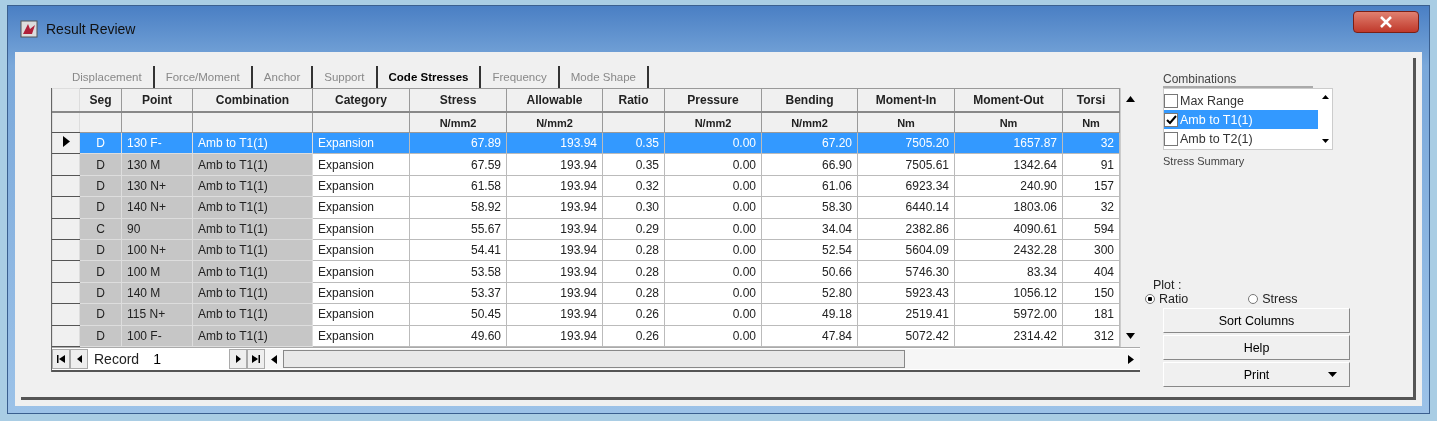 This screenshot has height=421, width=1437. Describe the element at coordinates (1091, 100) in the screenshot. I see `column-header: Torsi` at that location.